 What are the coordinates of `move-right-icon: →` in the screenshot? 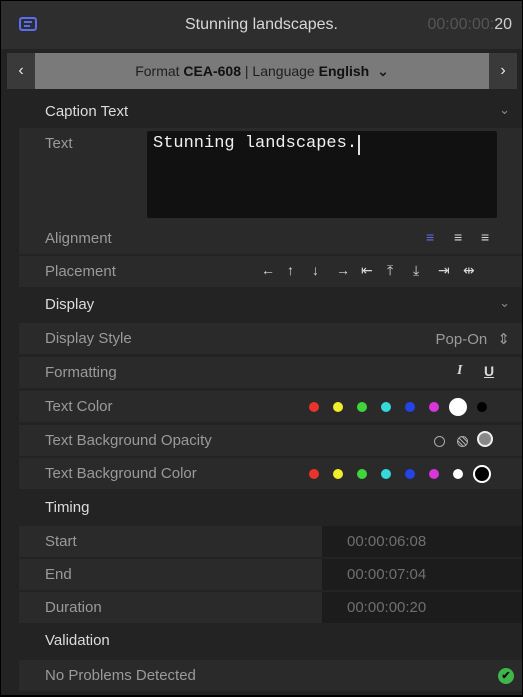 It's located at (343, 270).